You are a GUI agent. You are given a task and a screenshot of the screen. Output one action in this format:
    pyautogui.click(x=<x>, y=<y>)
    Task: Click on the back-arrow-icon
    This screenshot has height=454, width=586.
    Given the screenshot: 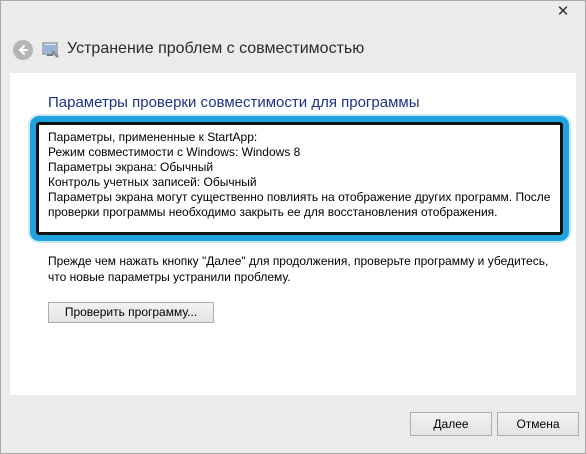 What is the action you would take?
    pyautogui.click(x=23, y=50)
    